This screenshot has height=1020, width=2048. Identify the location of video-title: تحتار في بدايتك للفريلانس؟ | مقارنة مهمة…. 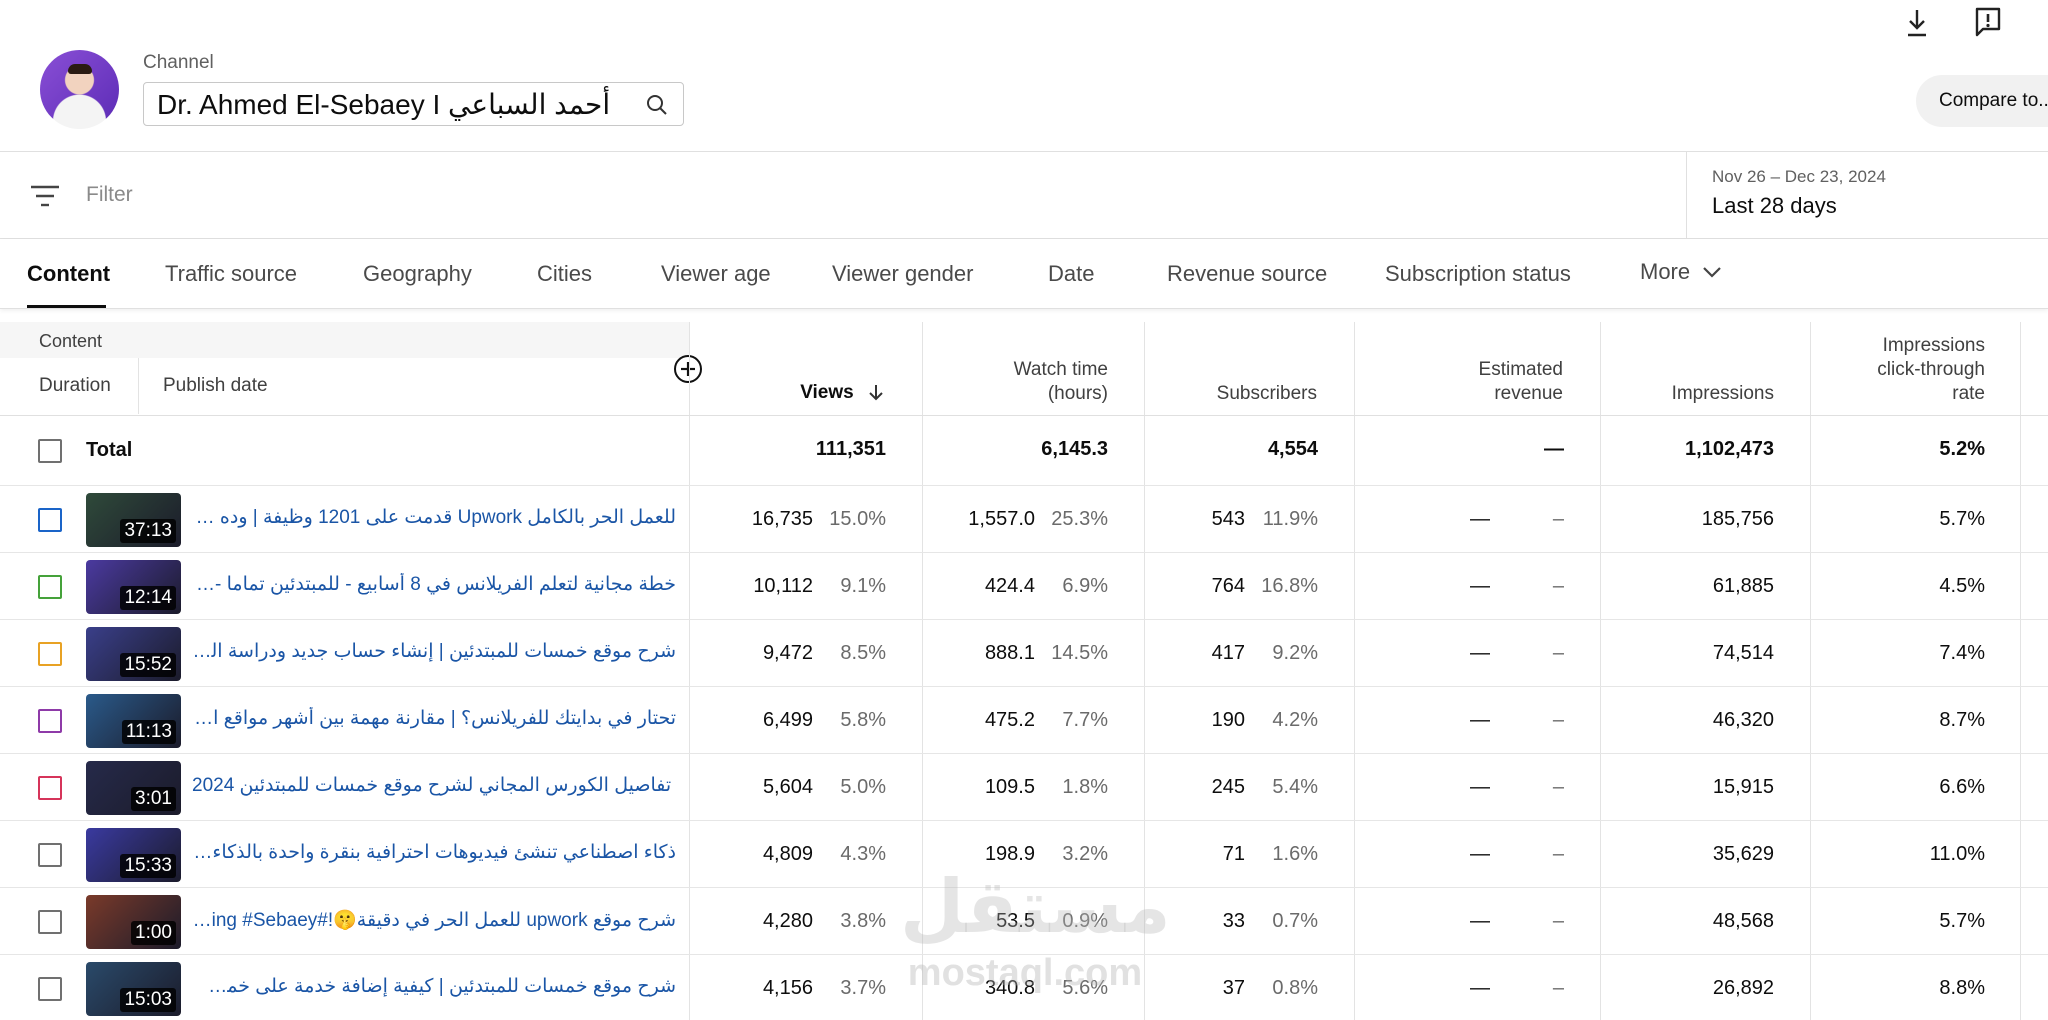
(434, 718).